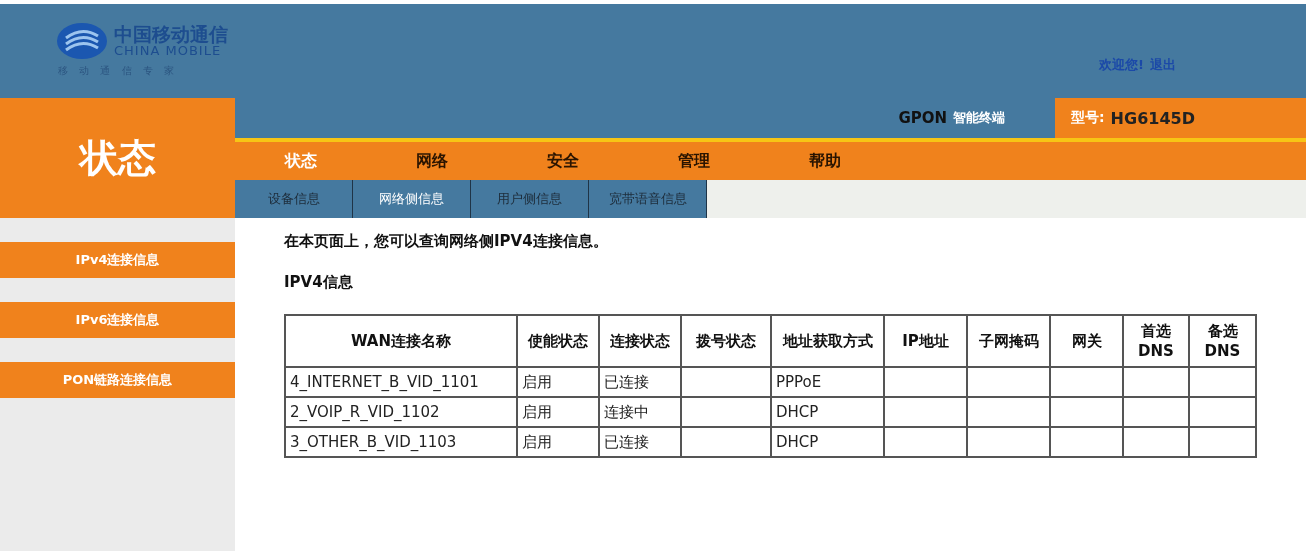  I want to click on column-header: 连接状态, so click(640, 341).